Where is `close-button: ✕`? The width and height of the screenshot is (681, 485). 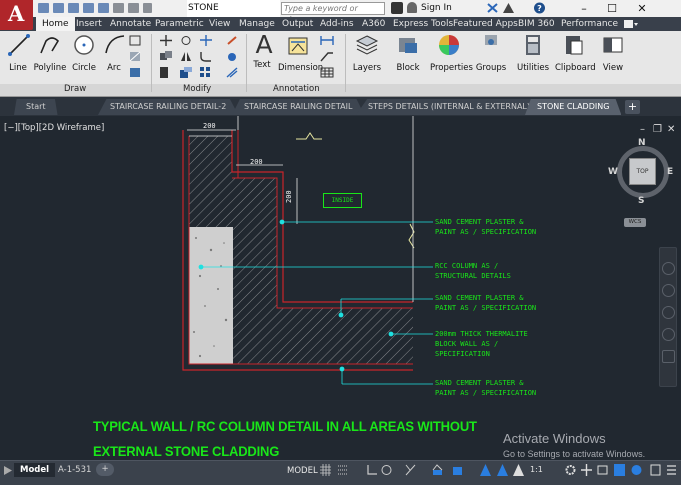 close-button: ✕ is located at coordinates (642, 8).